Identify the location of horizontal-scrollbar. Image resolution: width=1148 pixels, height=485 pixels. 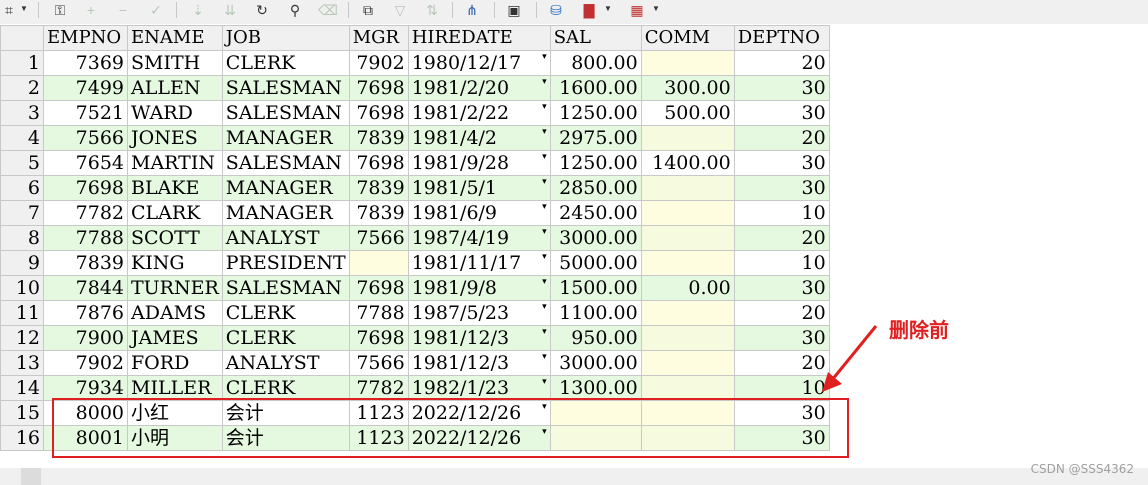
(574, 476).